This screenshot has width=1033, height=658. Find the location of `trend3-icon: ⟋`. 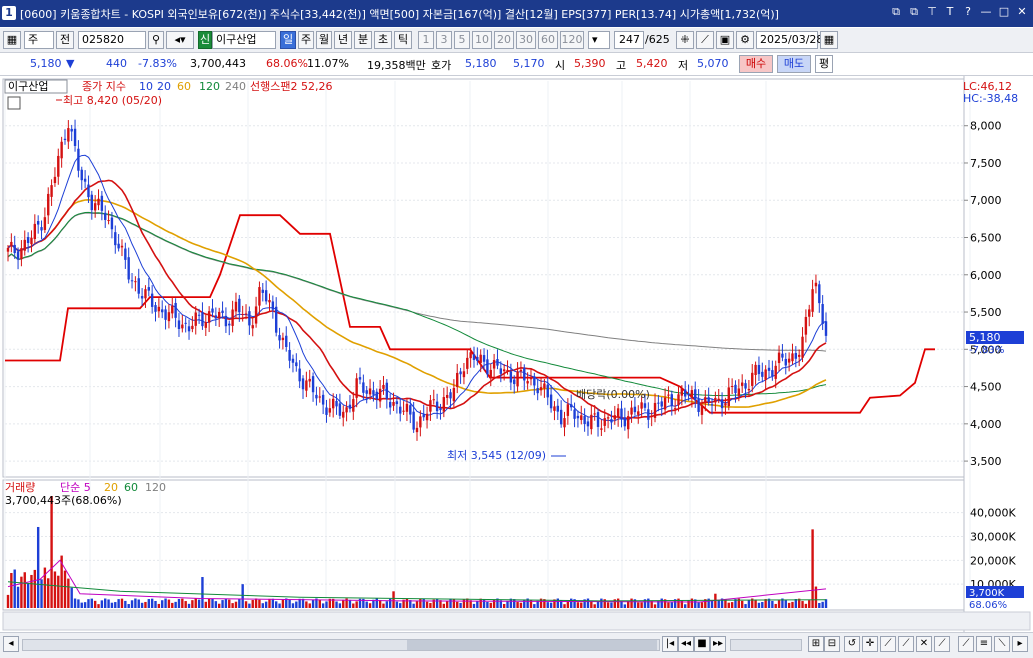

trend3-icon: ⟋ is located at coordinates (942, 644).